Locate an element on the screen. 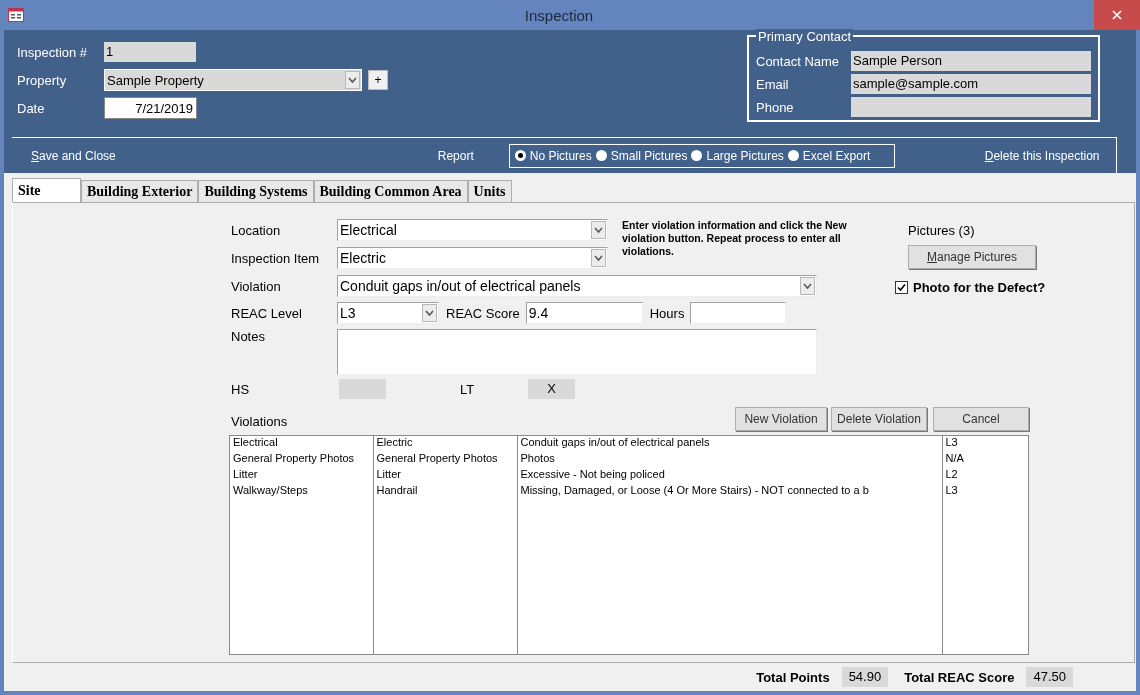 This screenshot has height=695, width=1140. tab: Building Systems is located at coordinates (256, 191).